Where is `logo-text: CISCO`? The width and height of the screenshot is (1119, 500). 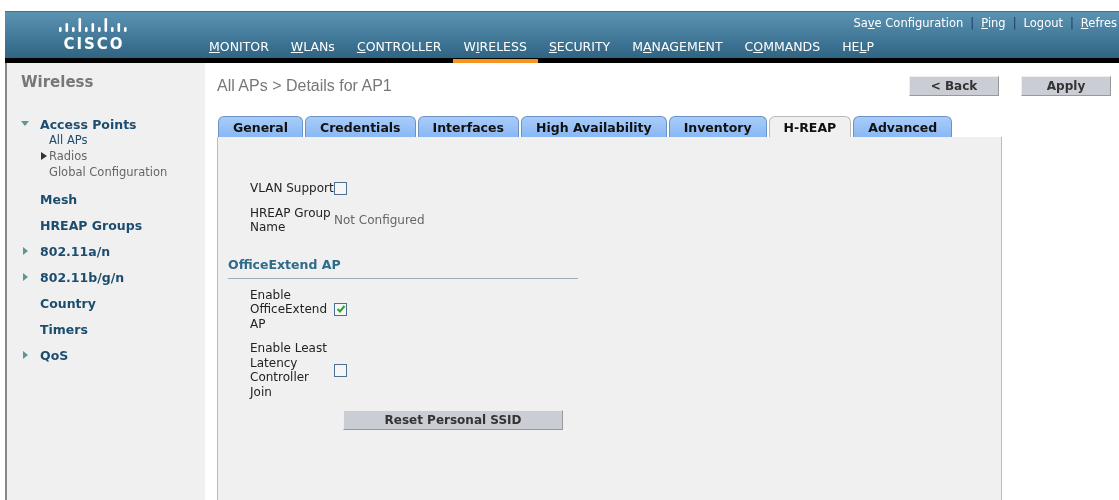 logo-text: CISCO is located at coordinates (94, 44).